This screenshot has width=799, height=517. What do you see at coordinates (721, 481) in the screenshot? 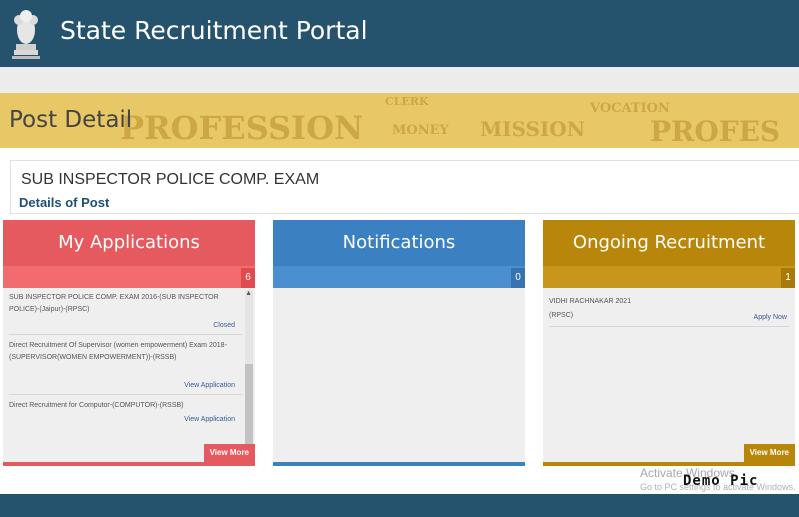
I see `demo-pic-label: Demo Pic` at bounding box center [721, 481].